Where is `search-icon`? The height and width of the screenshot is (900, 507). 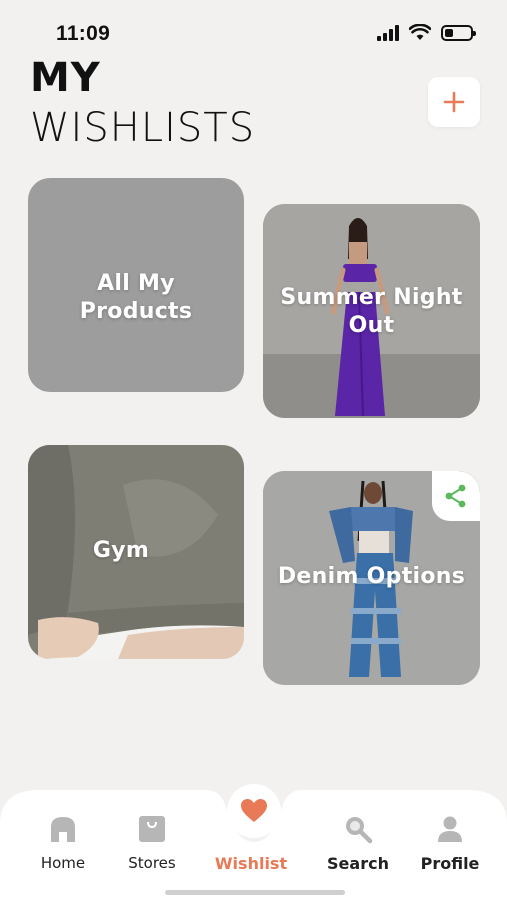 search-icon is located at coordinates (359, 830).